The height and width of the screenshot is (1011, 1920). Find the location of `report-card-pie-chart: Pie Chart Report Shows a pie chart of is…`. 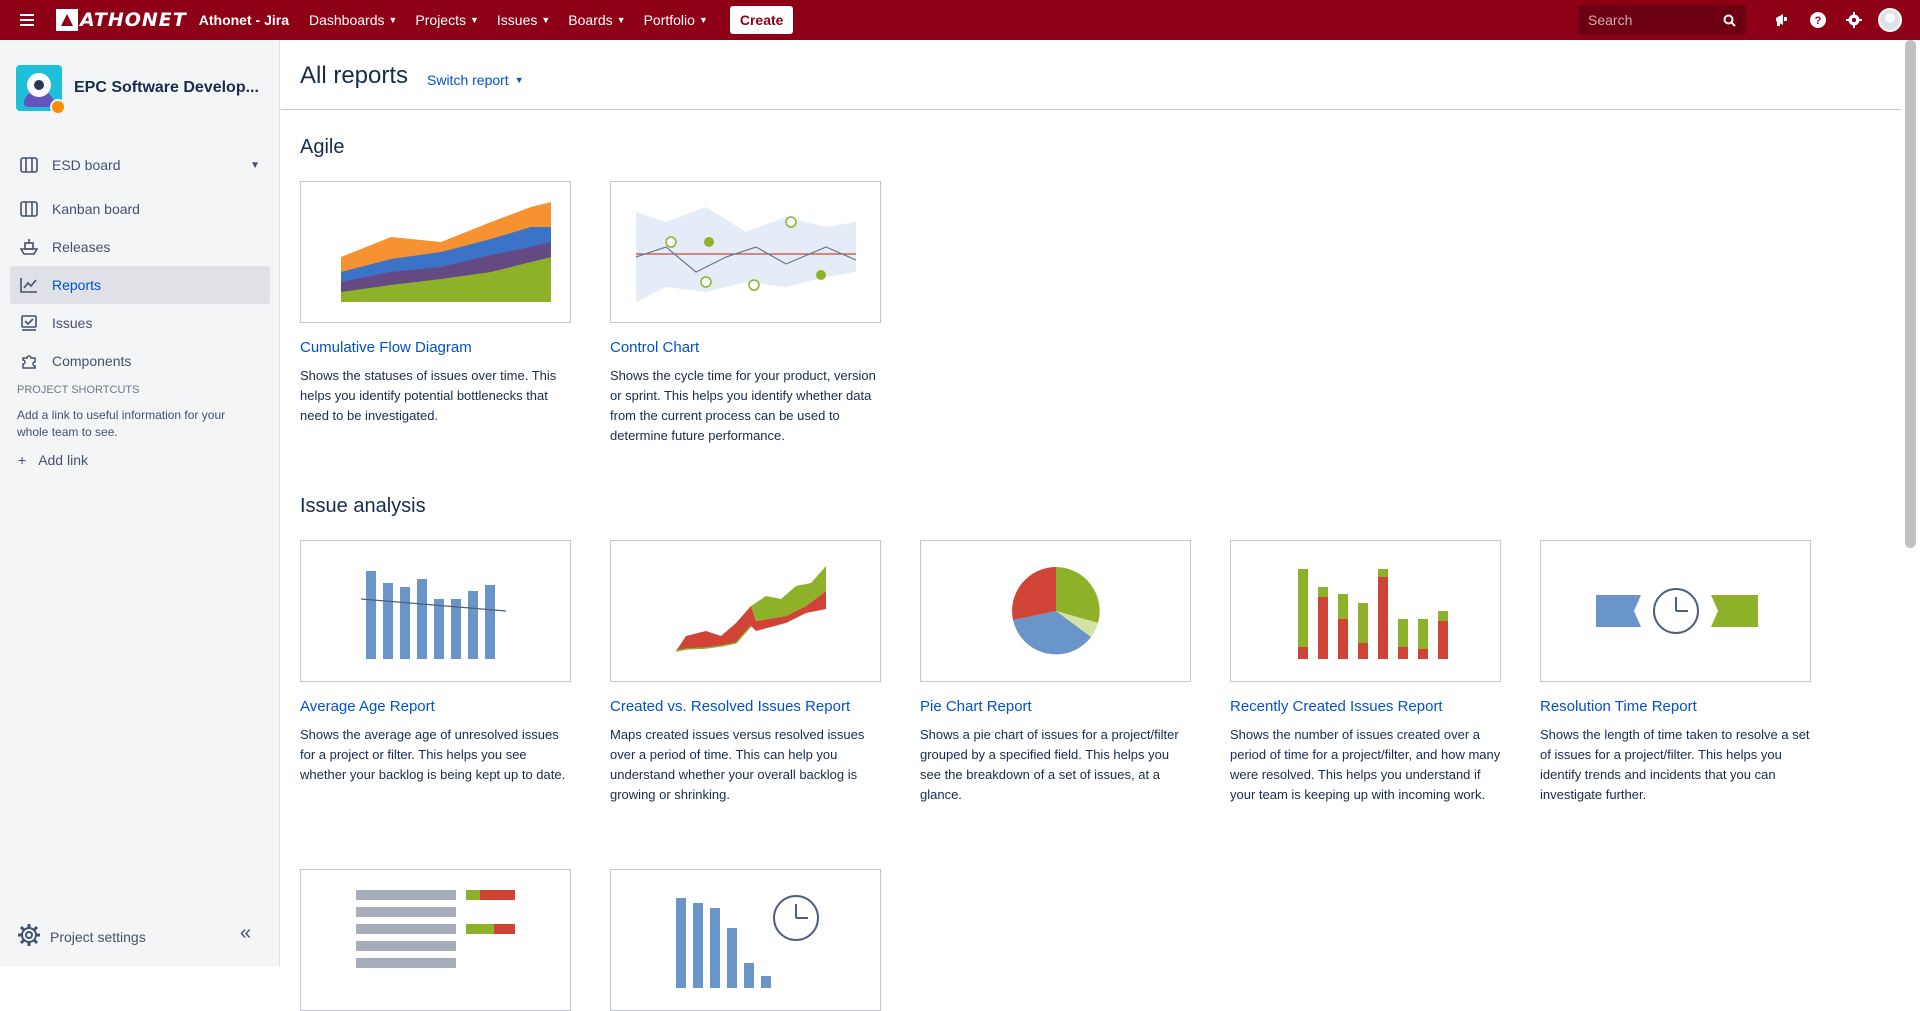

report-card-pie-chart: Pie Chart Report Shows a pie chart of is… is located at coordinates (1055, 672).